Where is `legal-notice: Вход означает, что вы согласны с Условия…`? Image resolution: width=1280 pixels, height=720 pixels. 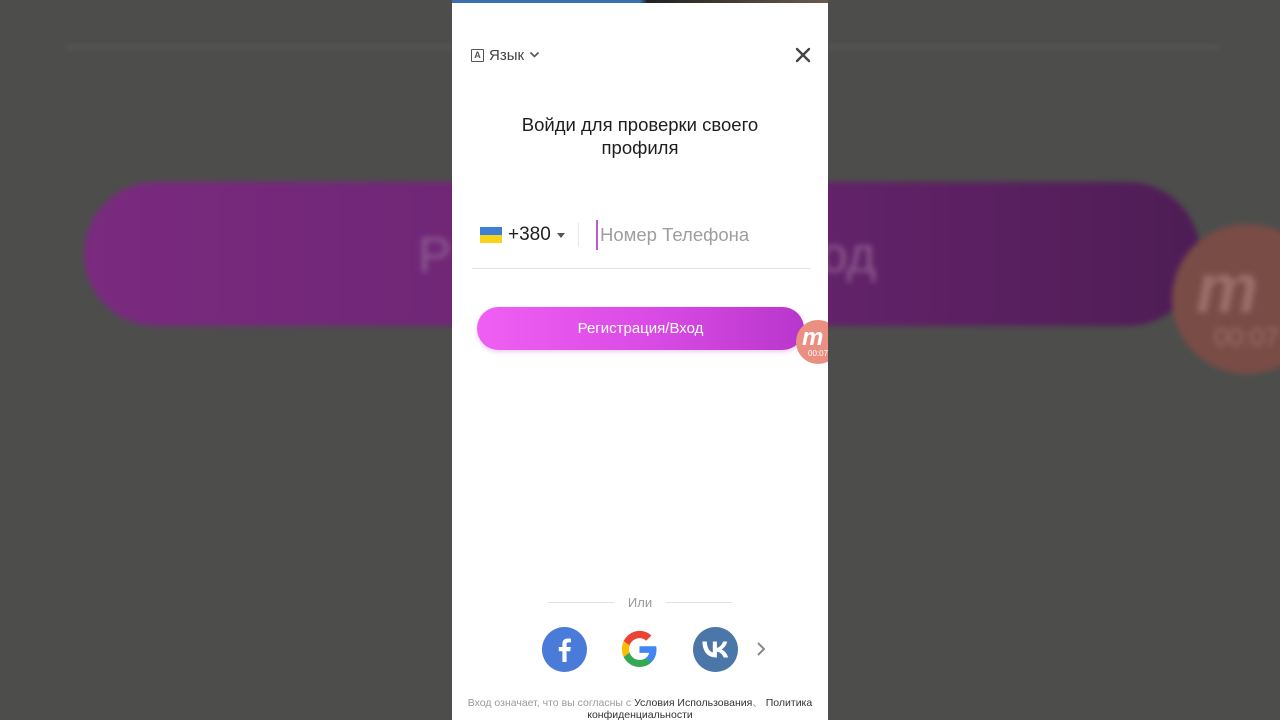 legal-notice: Вход означает, что вы согласны с Условия… is located at coordinates (640, 708).